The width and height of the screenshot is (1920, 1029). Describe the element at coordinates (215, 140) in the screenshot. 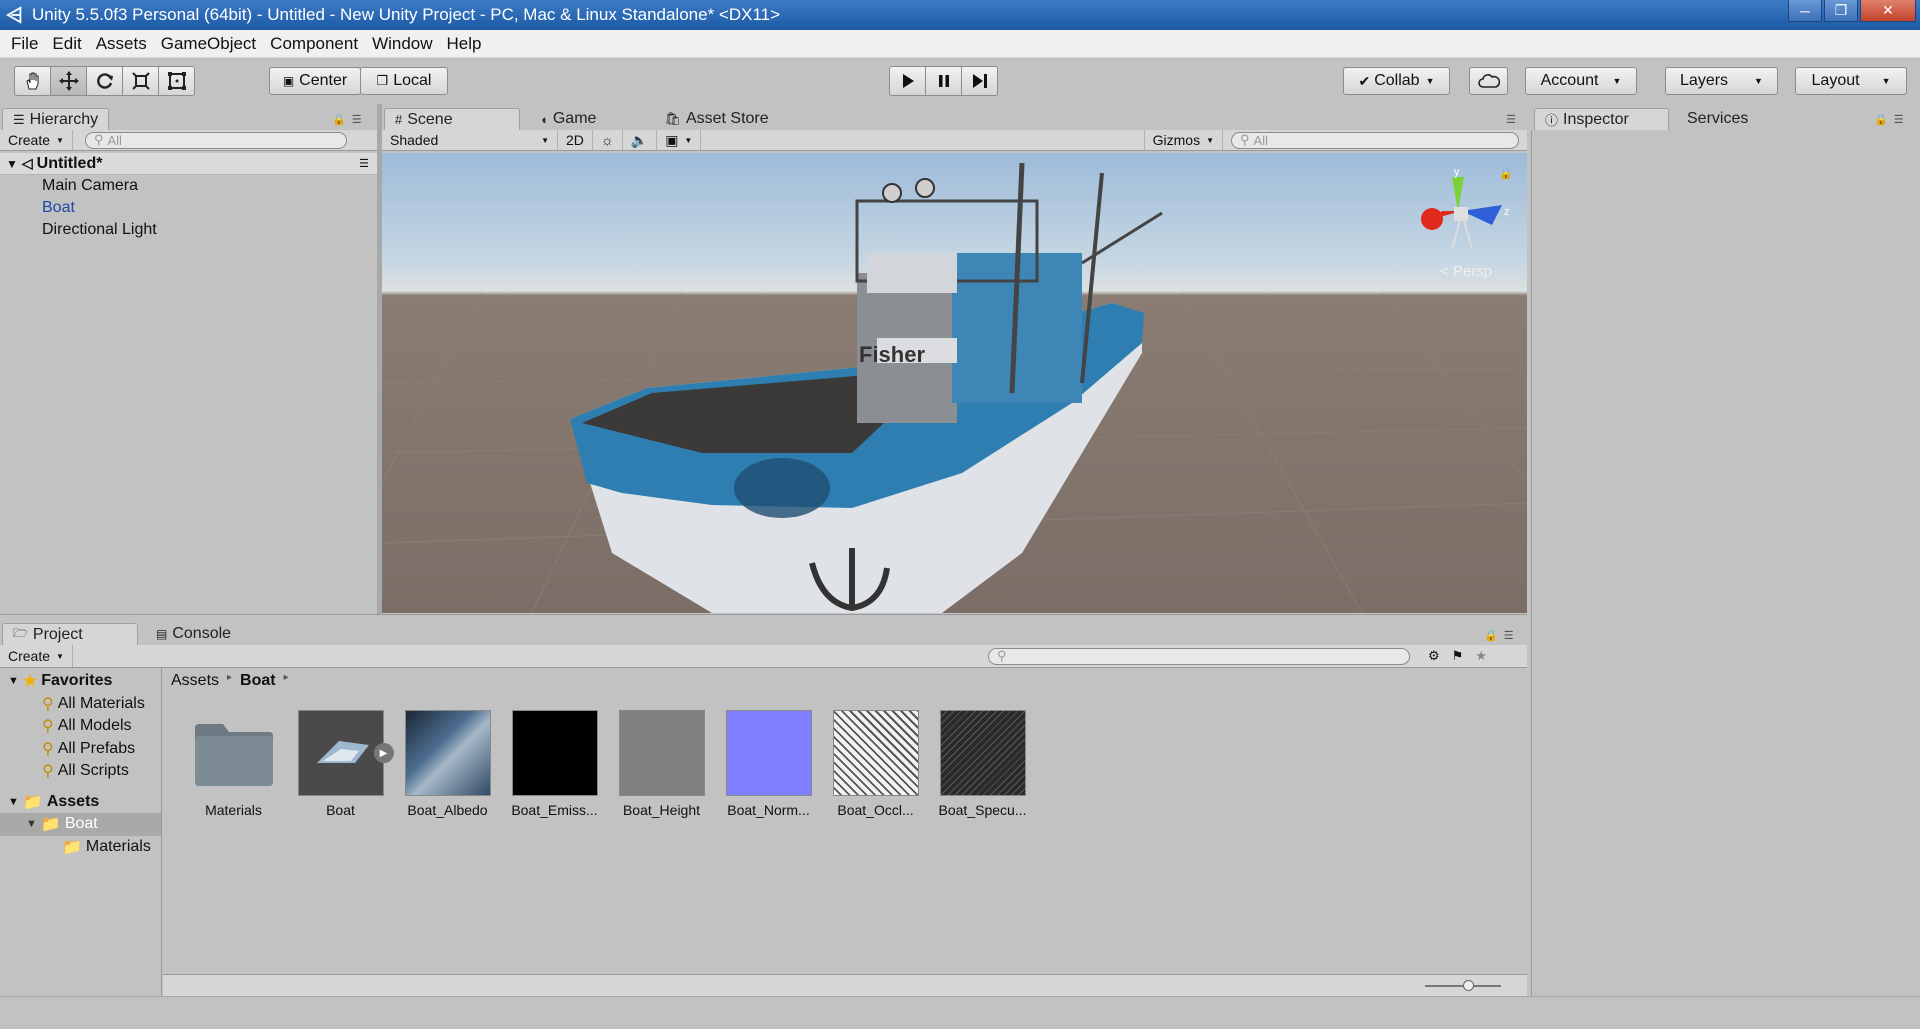

I see `hierarchy-search-input: ⚲ All` at that location.